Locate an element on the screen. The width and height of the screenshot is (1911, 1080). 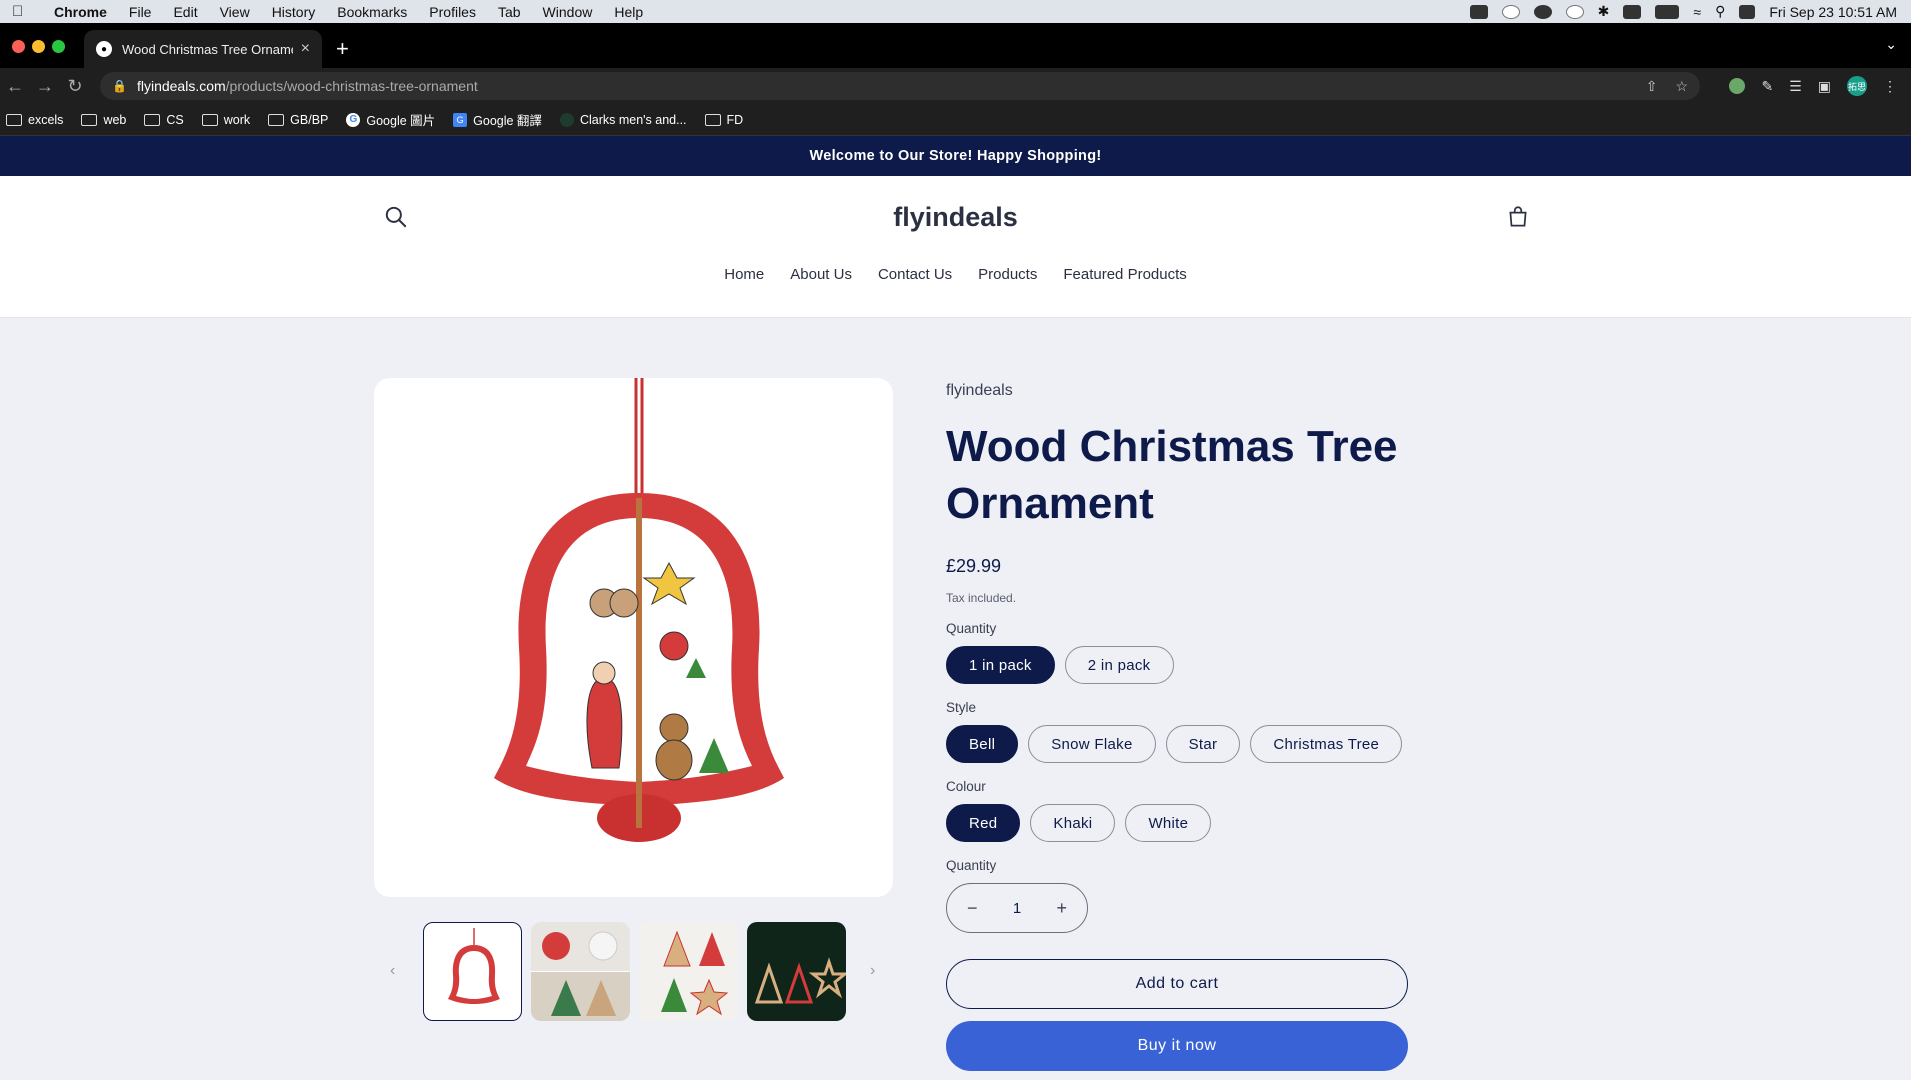
line-app-icon is located at coordinates (1478, 11).